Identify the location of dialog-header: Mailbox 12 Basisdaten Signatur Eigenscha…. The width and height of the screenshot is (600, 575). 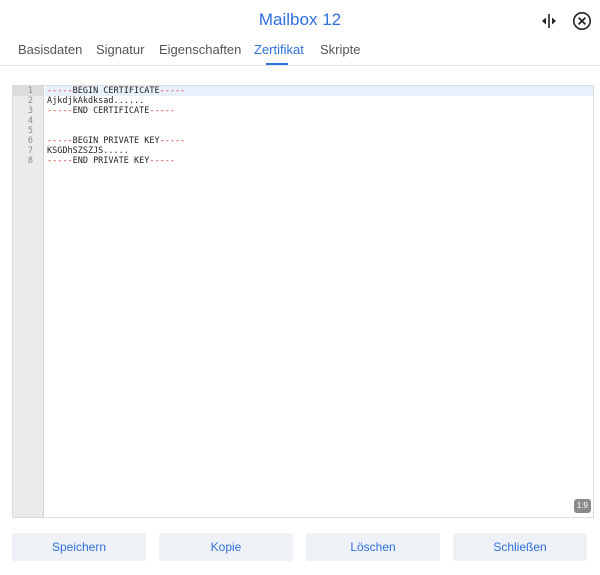
(300, 33).